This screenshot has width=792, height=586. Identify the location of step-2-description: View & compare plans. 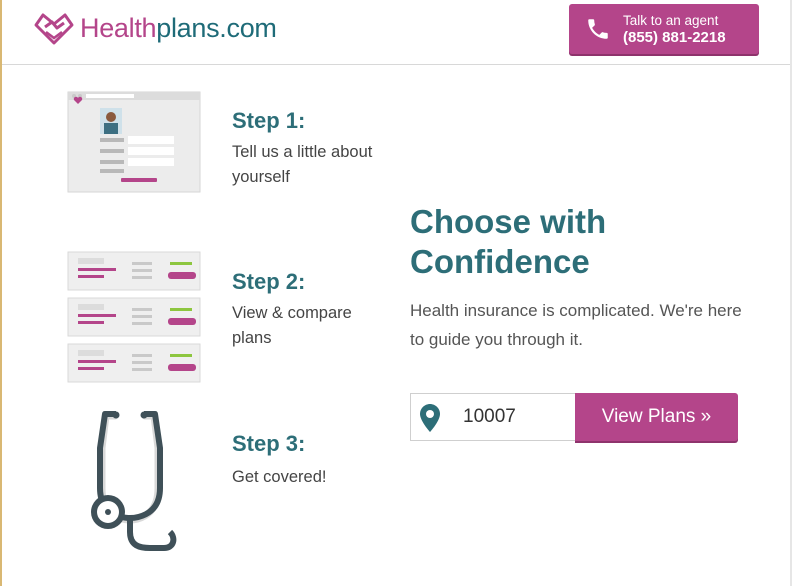
(292, 325).